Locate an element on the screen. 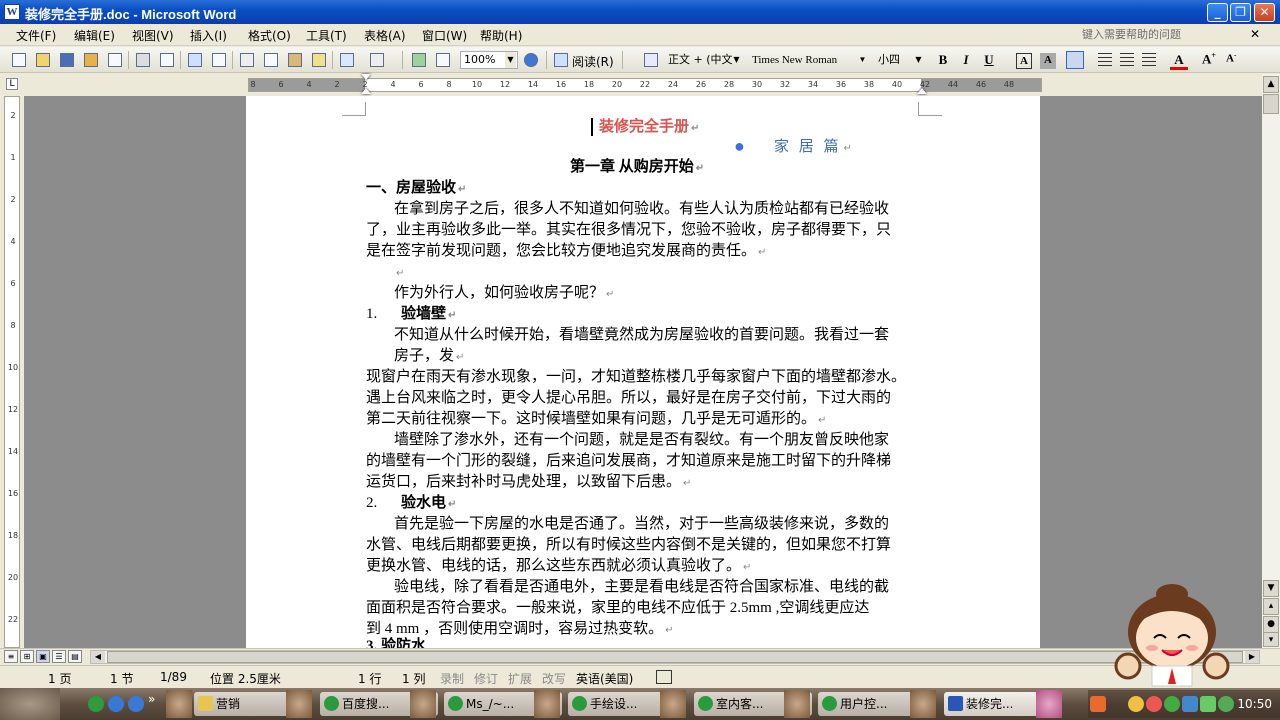 Image resolution: width=1280 pixels, height=720 pixels. copy-icon is located at coordinates (271, 60).